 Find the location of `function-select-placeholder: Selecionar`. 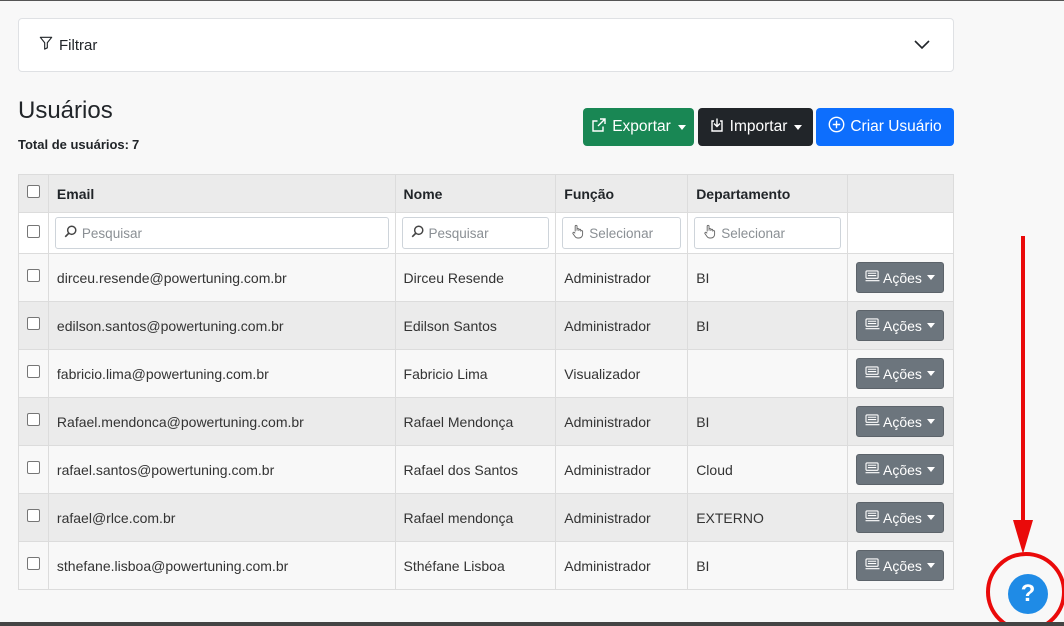

function-select-placeholder: Selecionar is located at coordinates (621, 233).